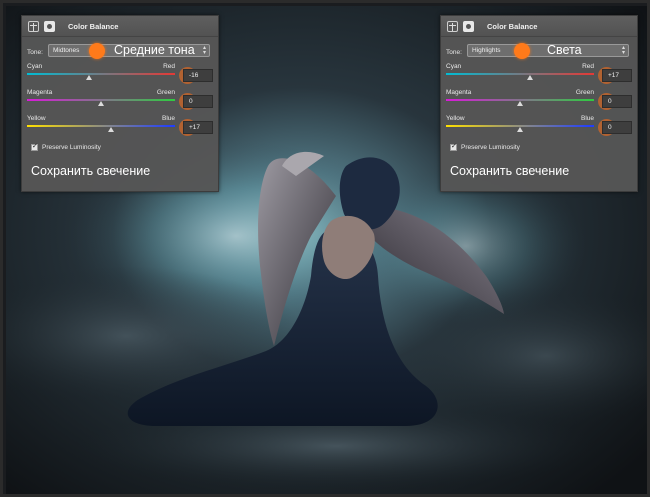 The width and height of the screenshot is (650, 497). Describe the element at coordinates (66, 50) in the screenshot. I see `tone-select-value: Midtones` at that location.